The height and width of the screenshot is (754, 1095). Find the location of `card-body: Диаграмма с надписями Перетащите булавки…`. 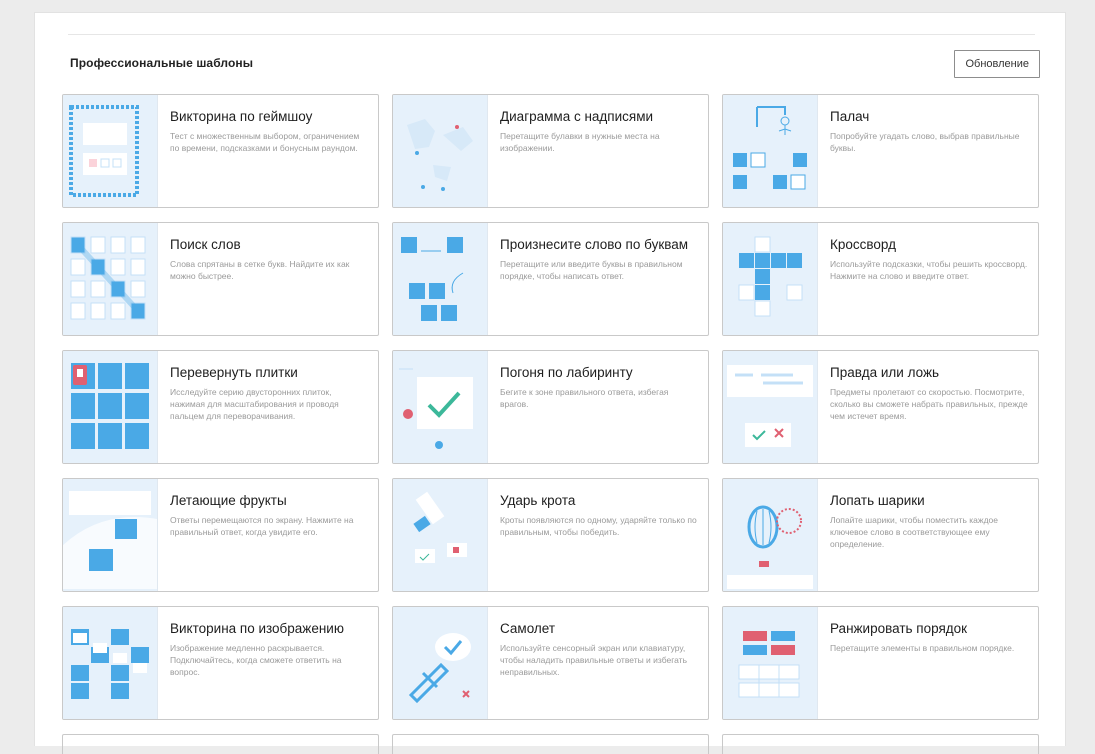

card-body: Диаграмма с надписями Перетащите булавки… is located at coordinates (598, 151).